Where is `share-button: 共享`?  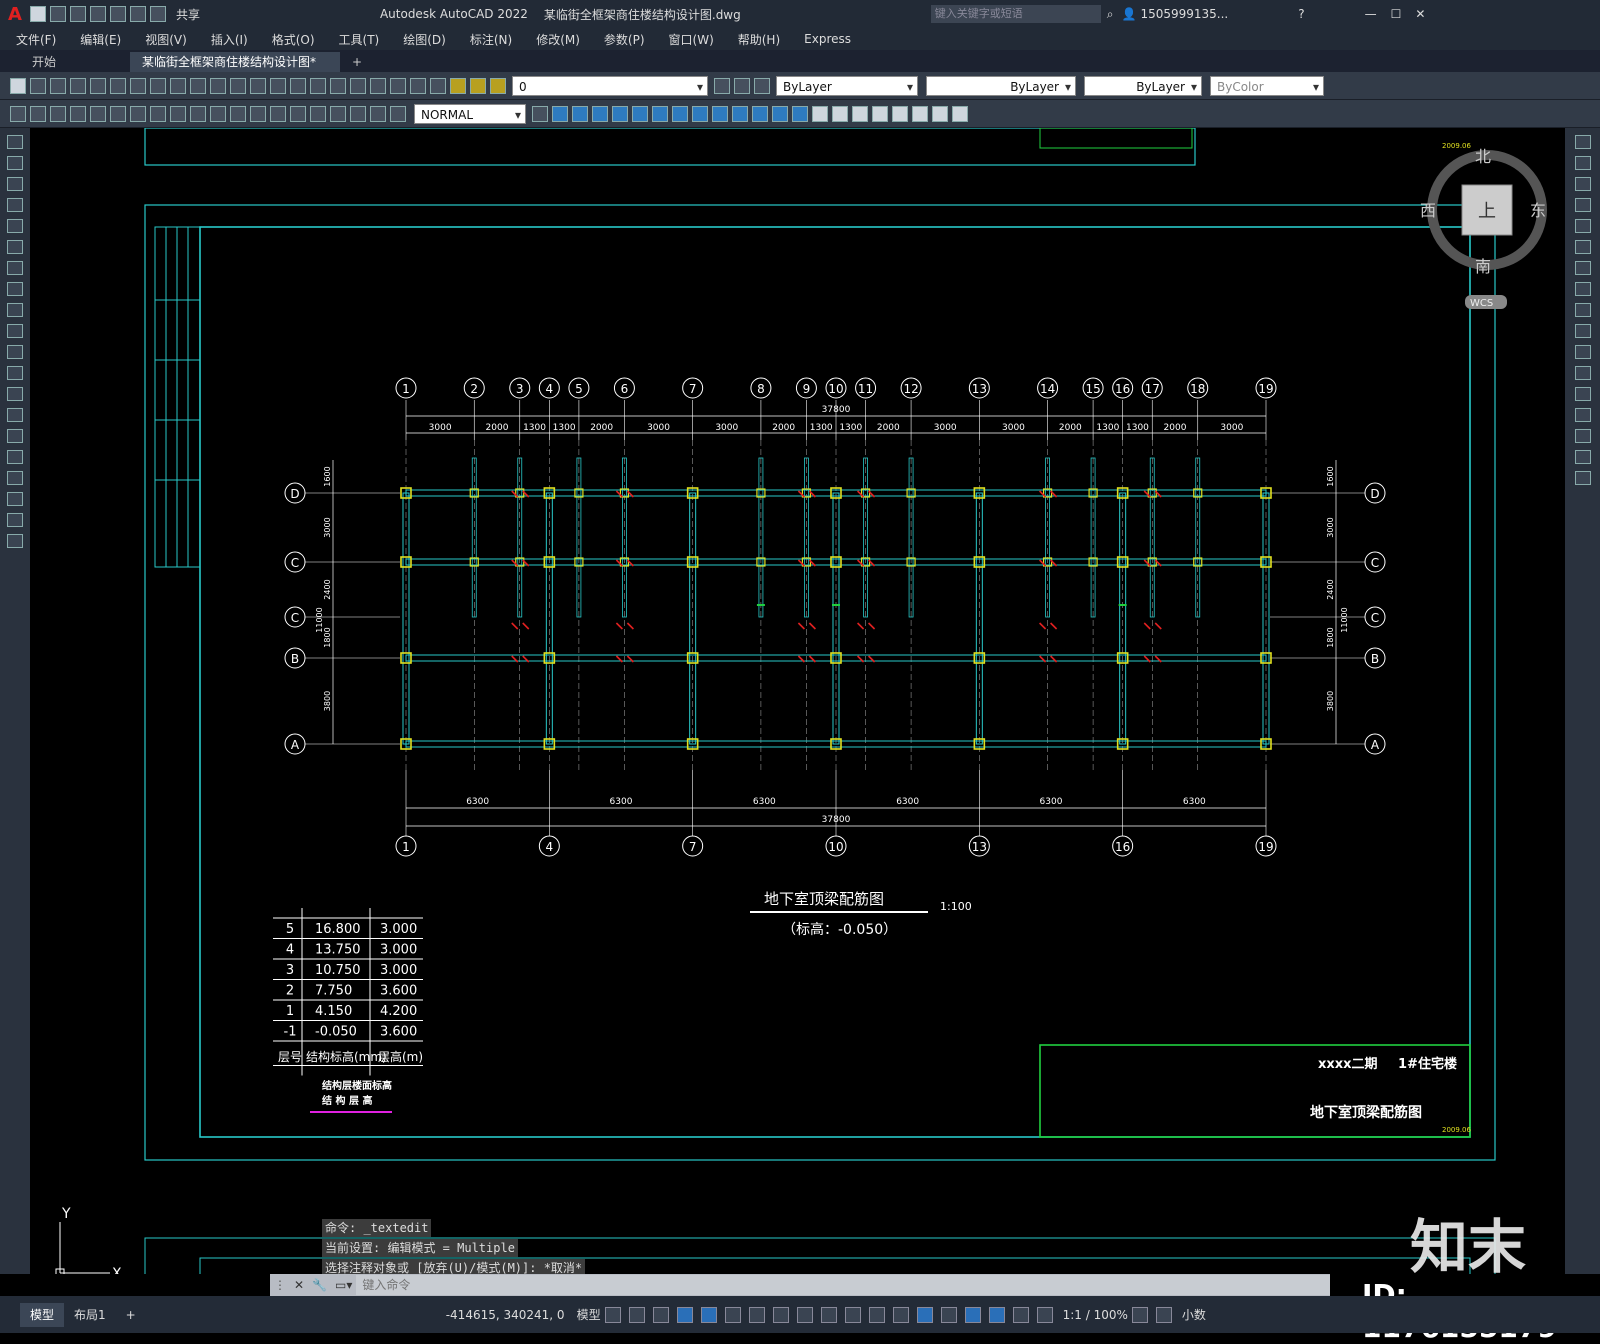
share-button: 共享 is located at coordinates (188, 14).